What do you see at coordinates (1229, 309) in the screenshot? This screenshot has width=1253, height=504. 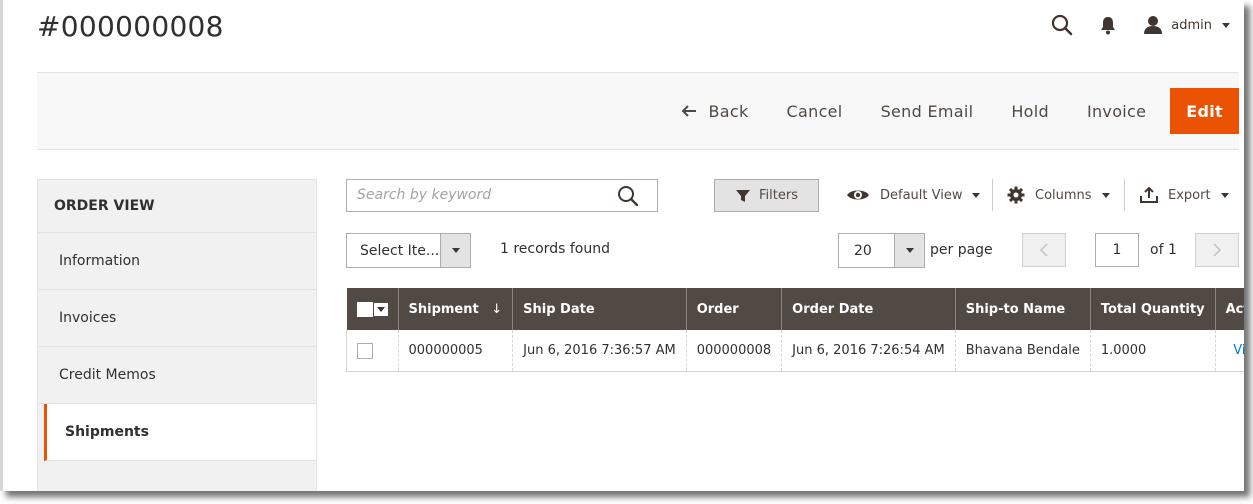 I see `column-header-action: Action` at bounding box center [1229, 309].